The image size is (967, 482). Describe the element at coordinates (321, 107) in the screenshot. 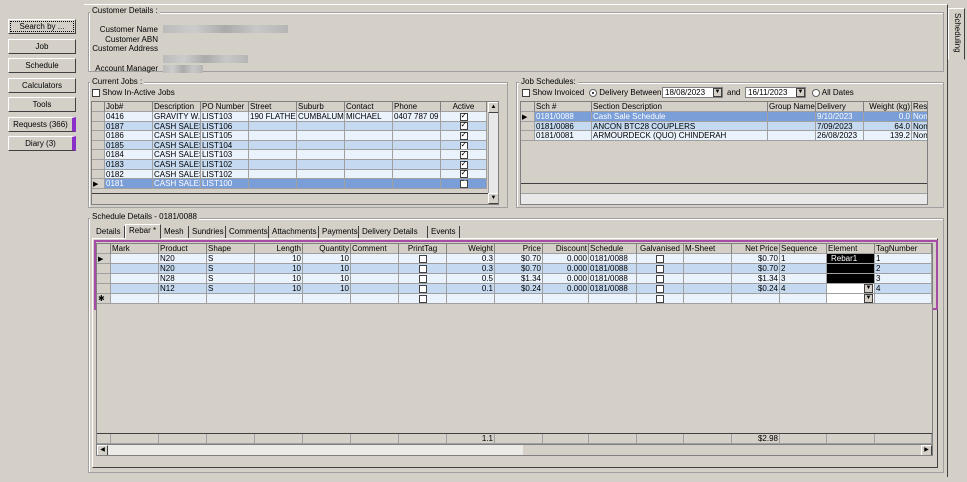

I see `column-header-suburb: Suburb` at that location.